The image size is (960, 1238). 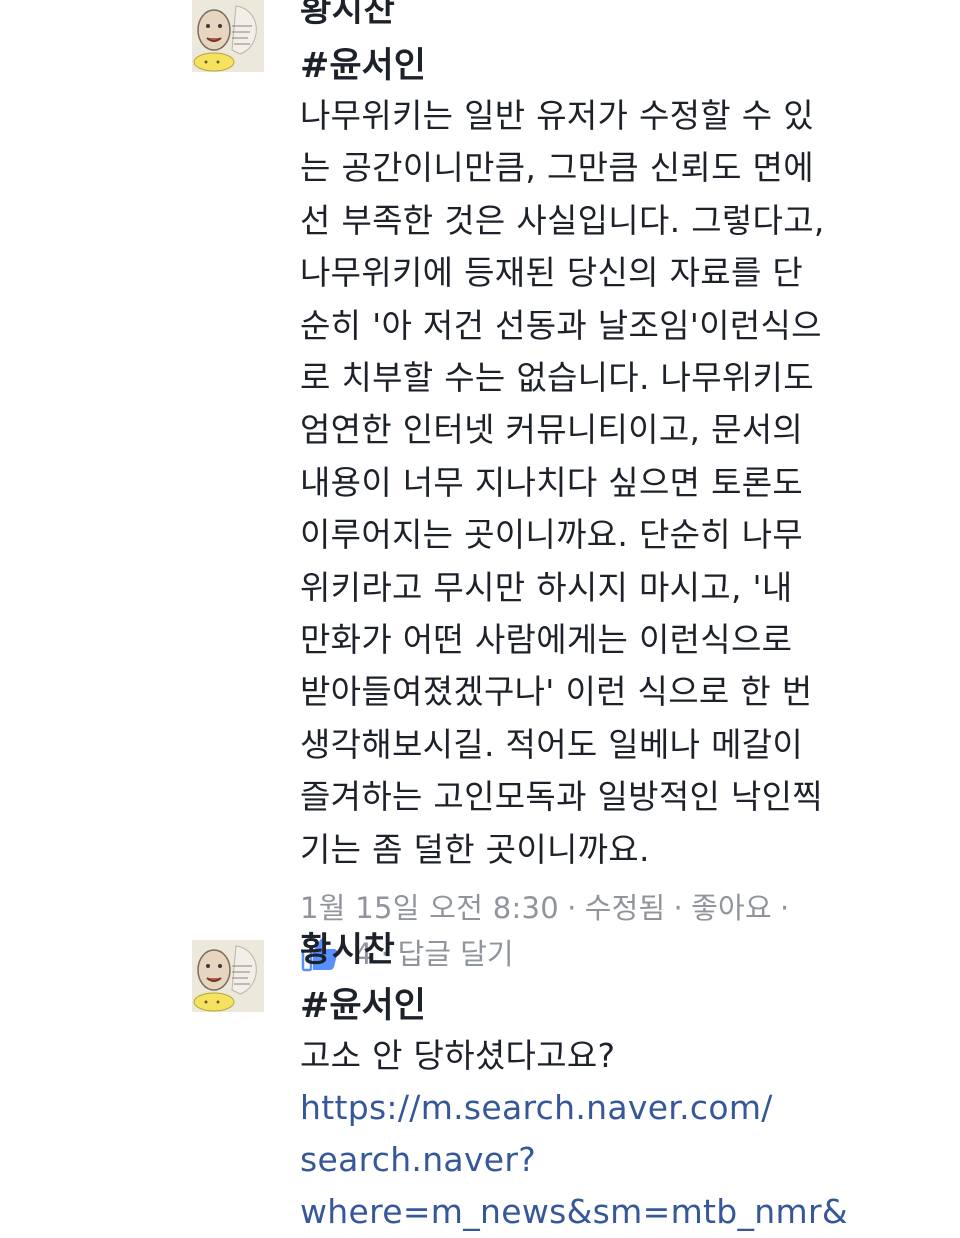 I want to click on comment-meta: 1월 15일 오전 8:30 · 수정됨 · 좋아요 ·, so click(x=620, y=907).